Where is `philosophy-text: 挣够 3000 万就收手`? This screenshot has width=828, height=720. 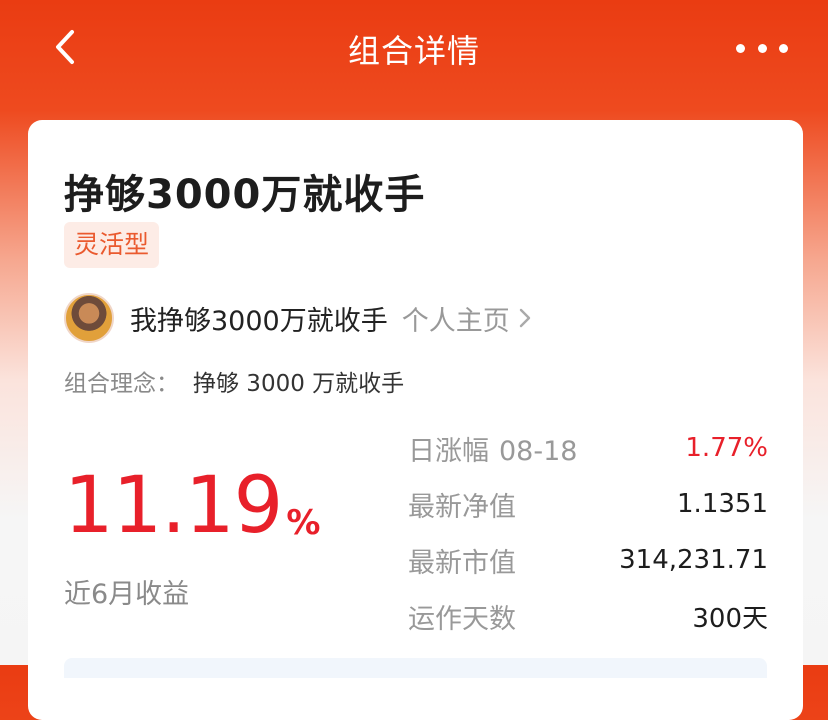
philosophy-text: 挣够 3000 万就收手 is located at coordinates (299, 384).